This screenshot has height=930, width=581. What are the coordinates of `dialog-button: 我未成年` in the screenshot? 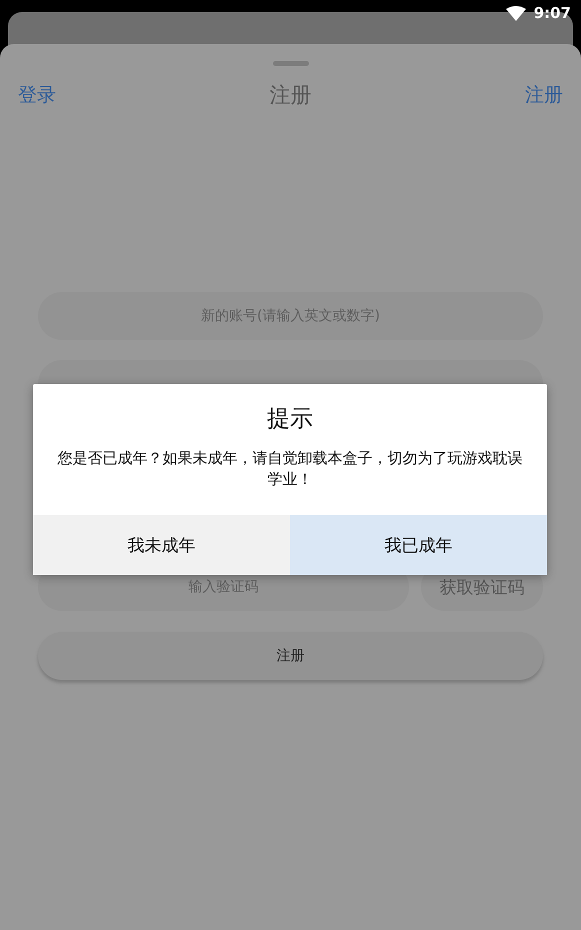 It's located at (161, 545).